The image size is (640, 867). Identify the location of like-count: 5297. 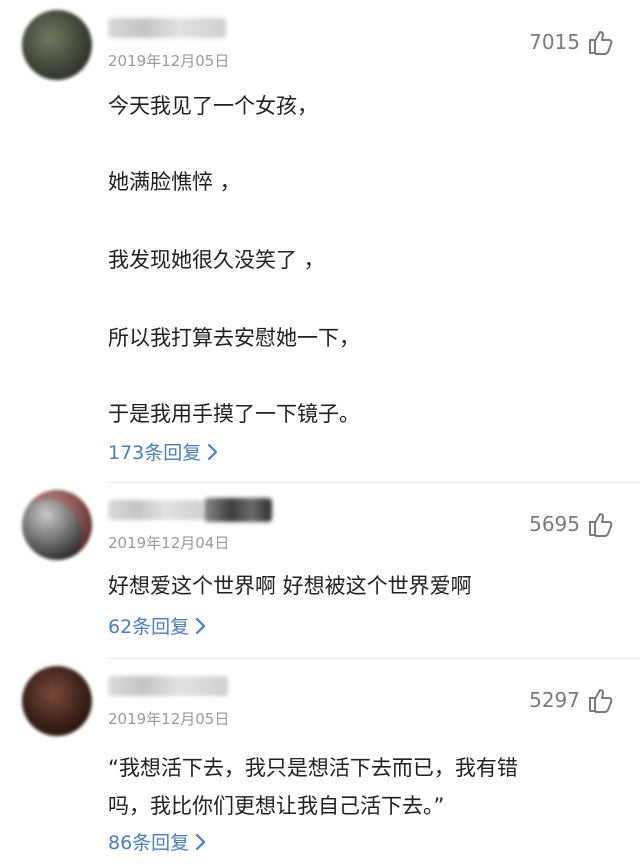
(554, 700).